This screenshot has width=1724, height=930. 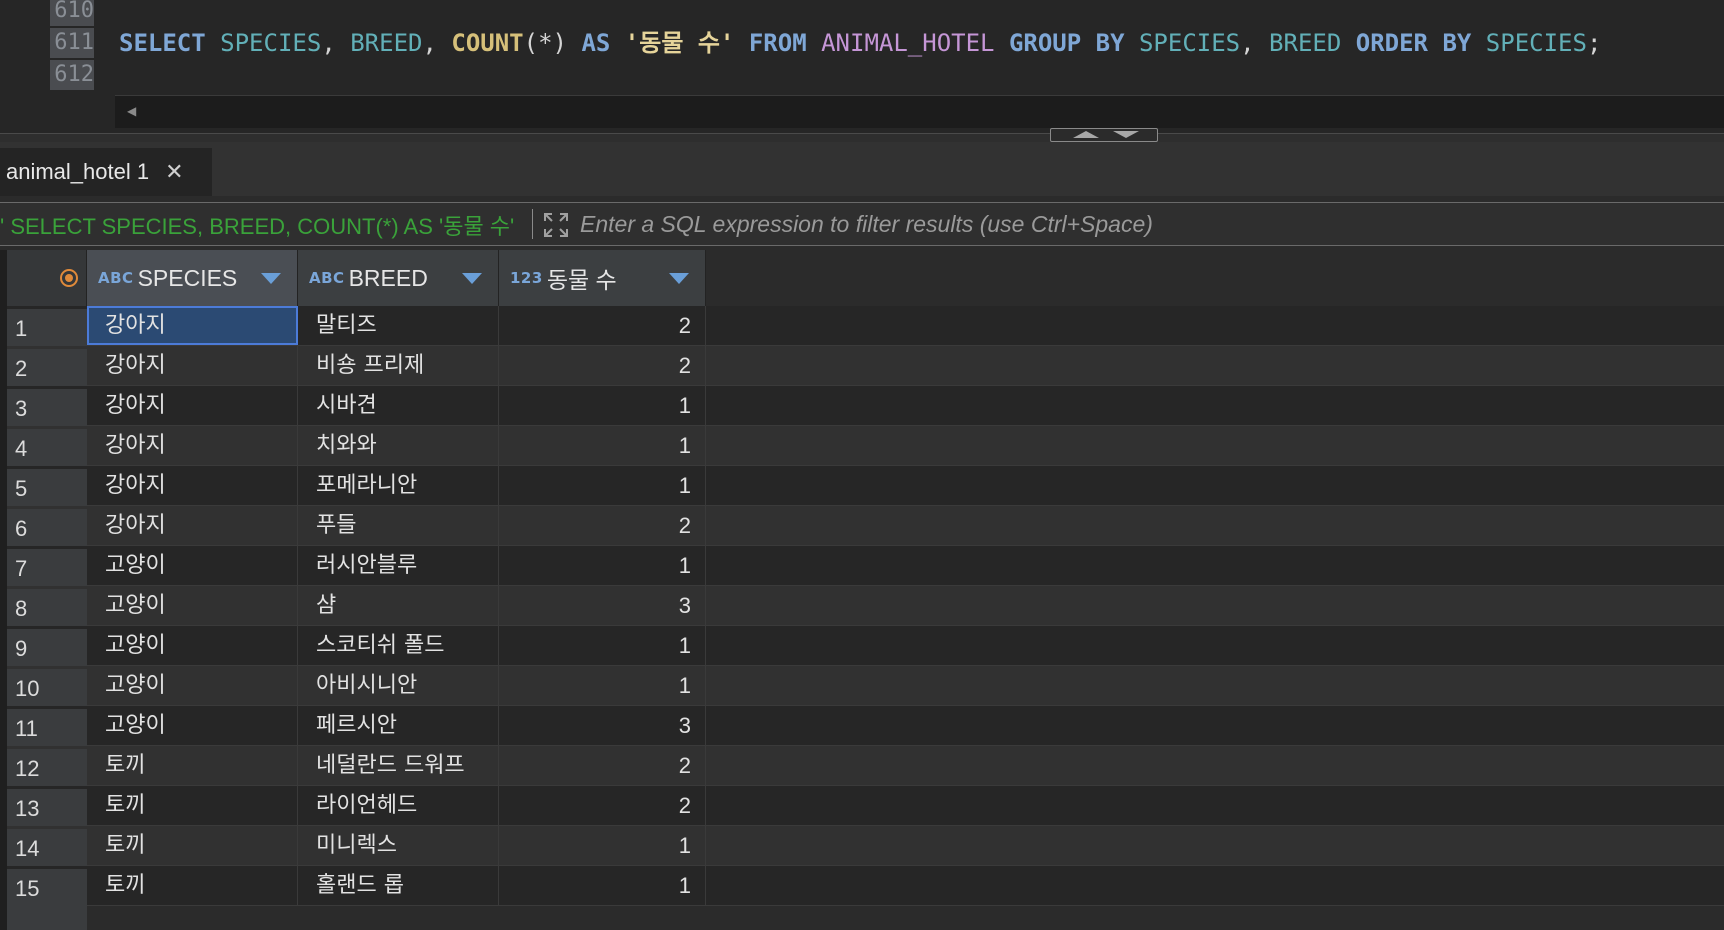 I want to click on row-number: 13, so click(x=47, y=808).